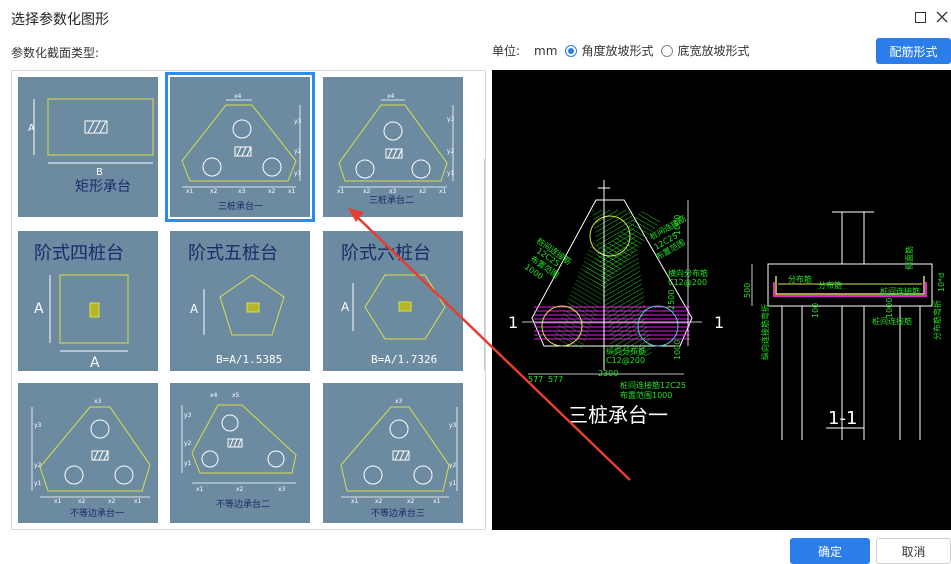  Describe the element at coordinates (842, 418) in the screenshot. I see `preview-section-title: 1-1` at that location.